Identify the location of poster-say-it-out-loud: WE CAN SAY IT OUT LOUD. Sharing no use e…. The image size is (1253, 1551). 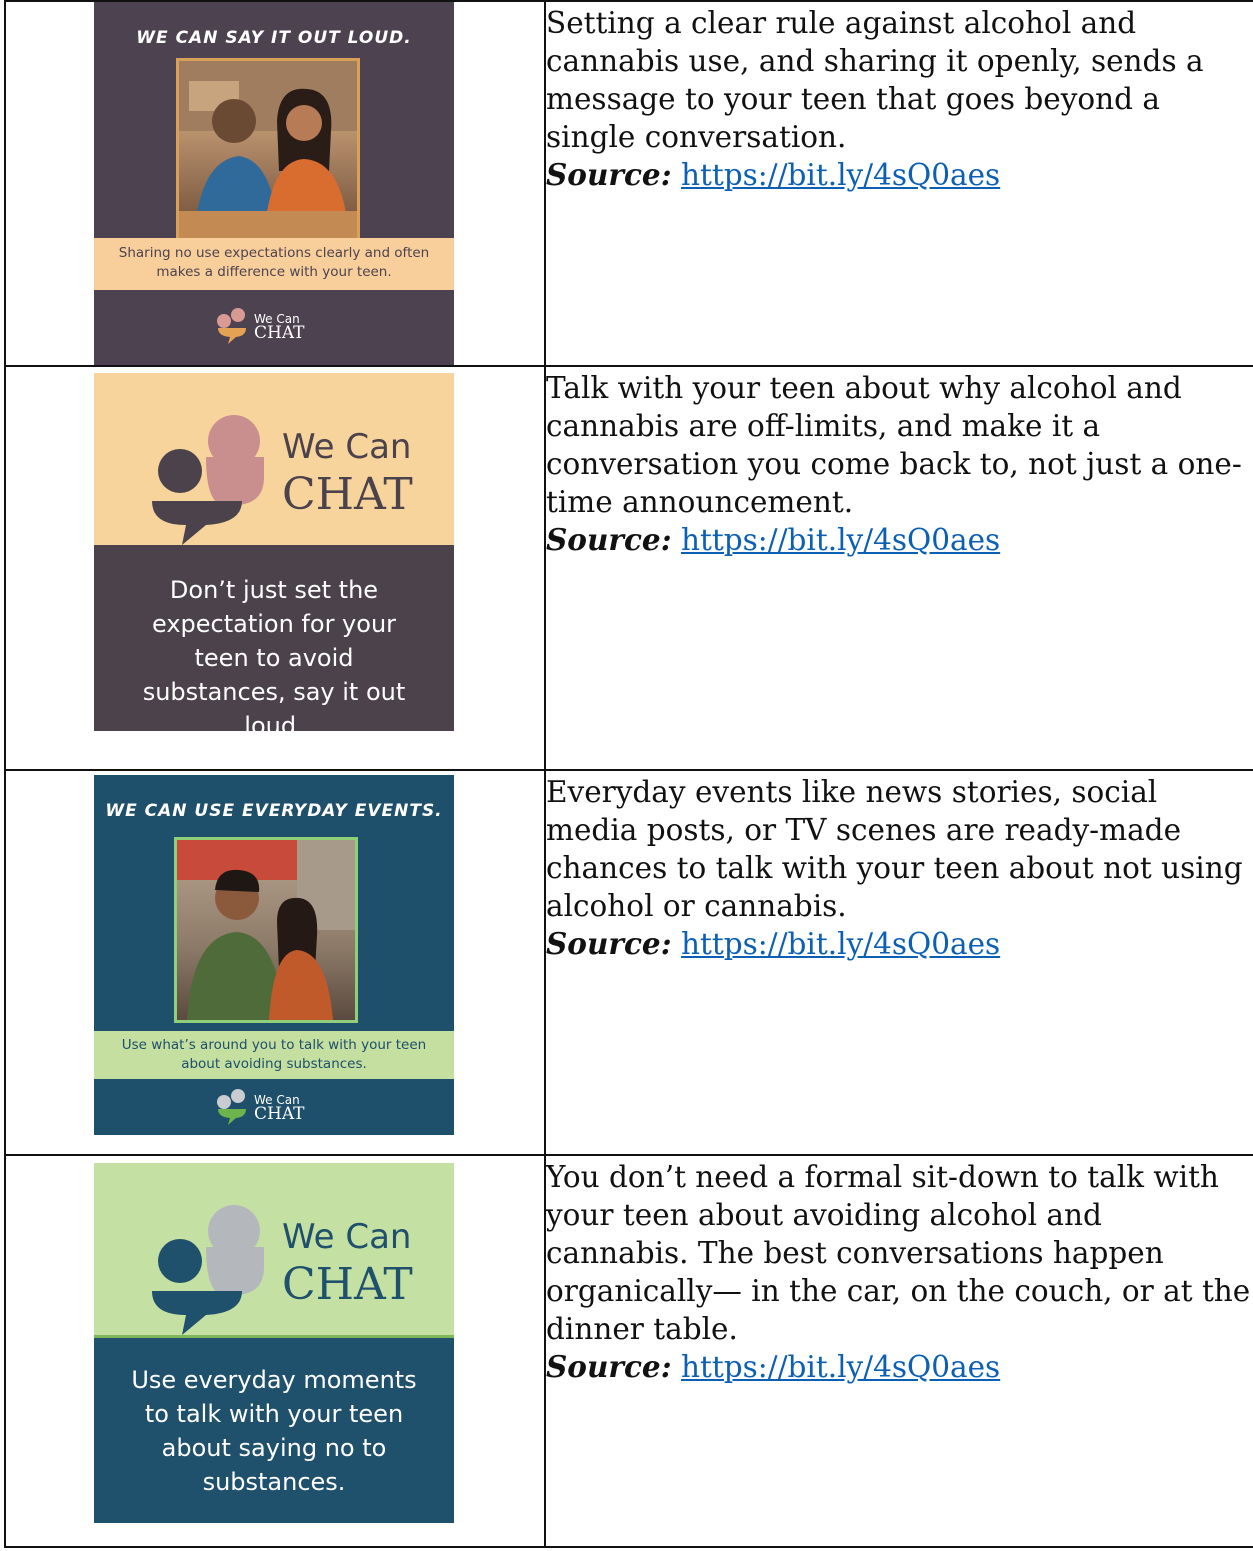
(274, 183).